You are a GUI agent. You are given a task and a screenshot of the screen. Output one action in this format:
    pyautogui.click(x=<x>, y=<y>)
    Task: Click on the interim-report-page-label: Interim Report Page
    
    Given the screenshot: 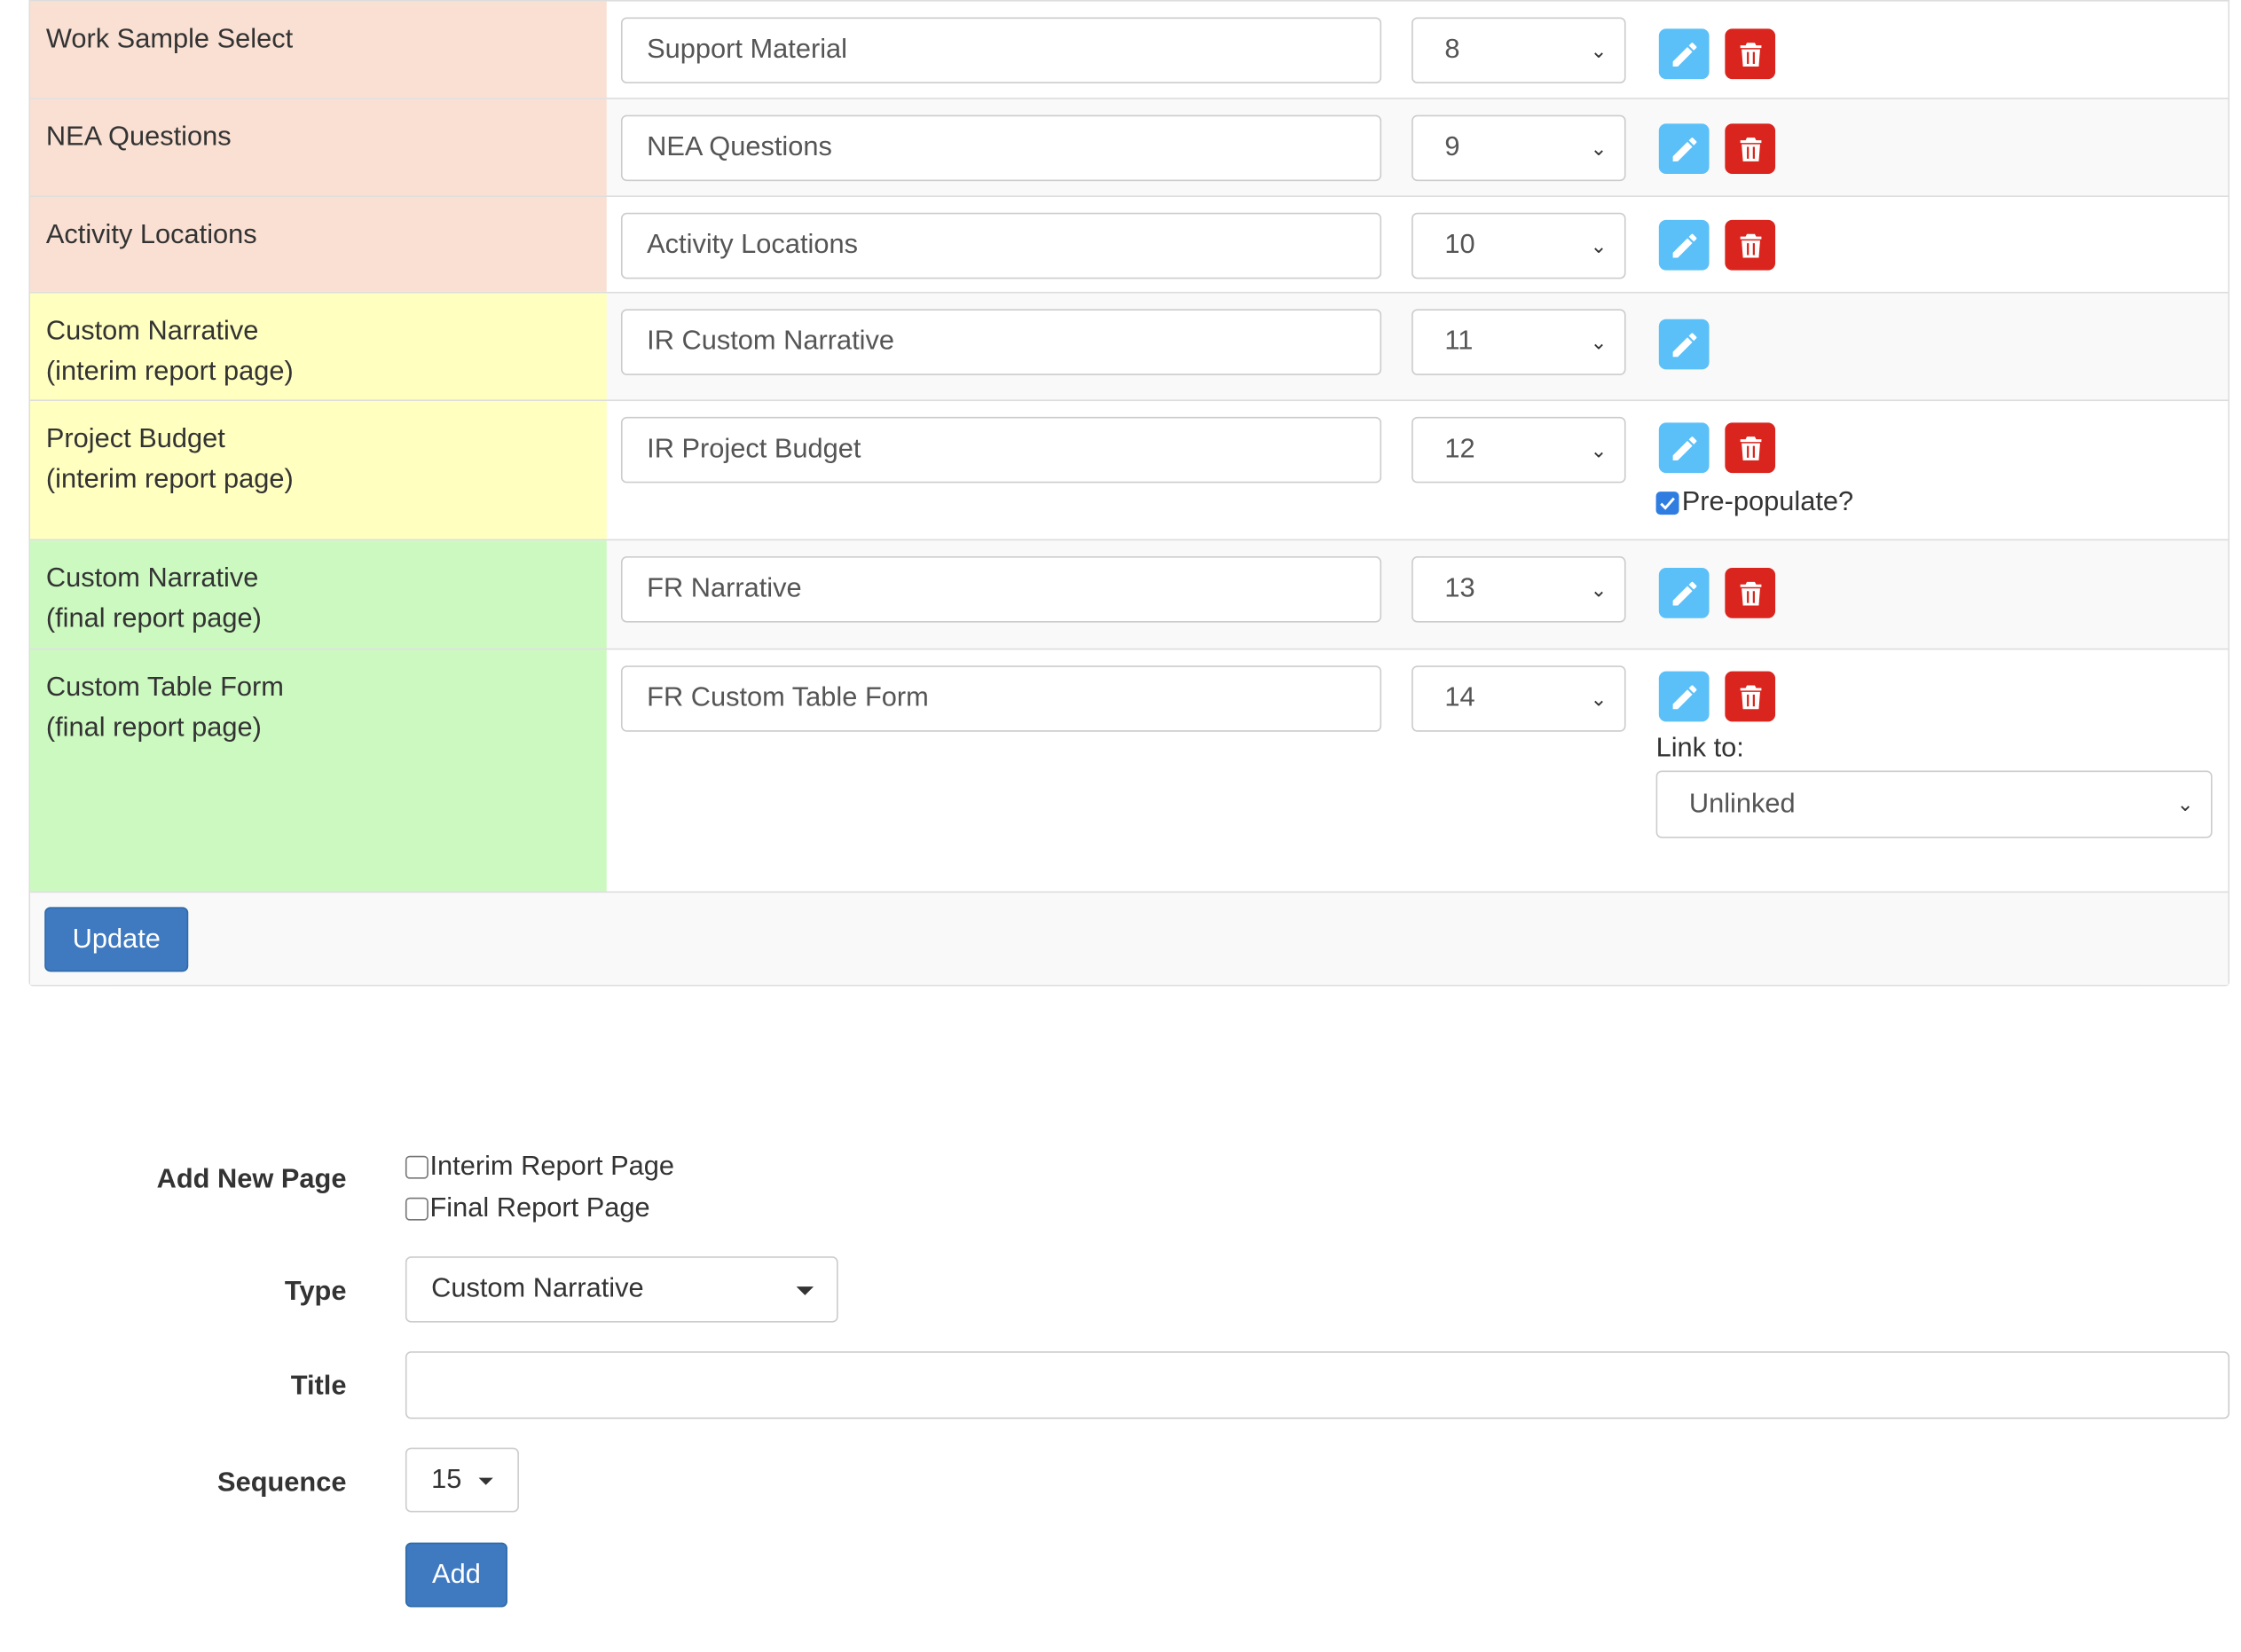 What is the action you would take?
    pyautogui.click(x=551, y=1166)
    